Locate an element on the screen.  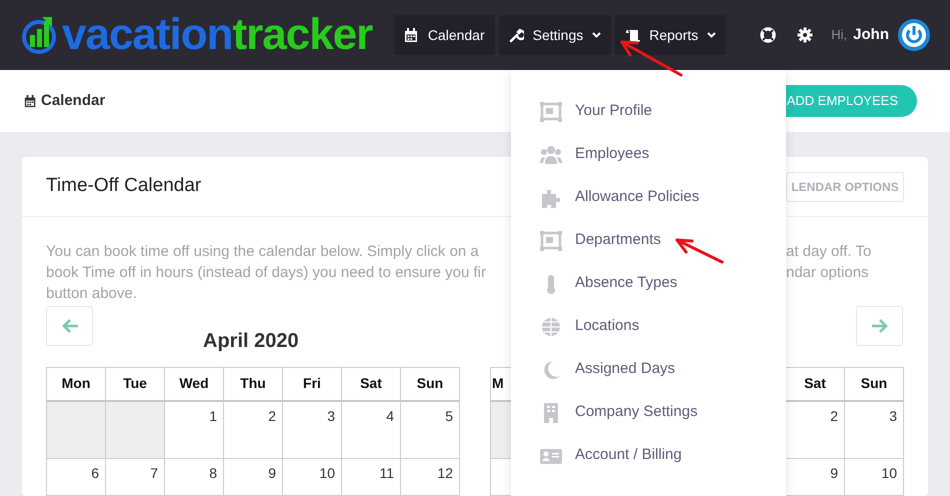
day-cell: 1 is located at coordinates (194, 429).